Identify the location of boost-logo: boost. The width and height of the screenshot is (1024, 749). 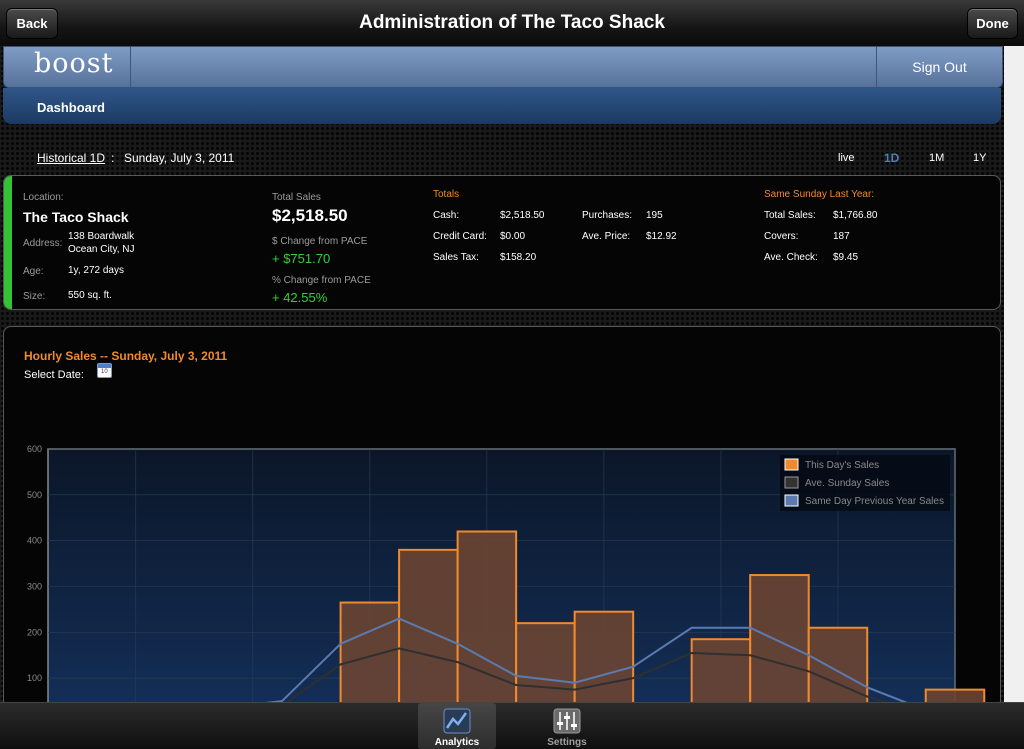
(74, 63).